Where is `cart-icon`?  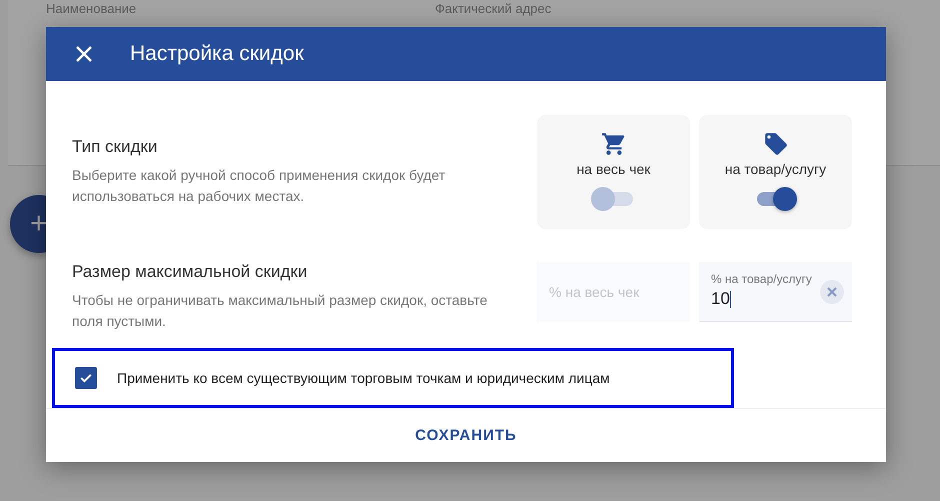 cart-icon is located at coordinates (613, 143).